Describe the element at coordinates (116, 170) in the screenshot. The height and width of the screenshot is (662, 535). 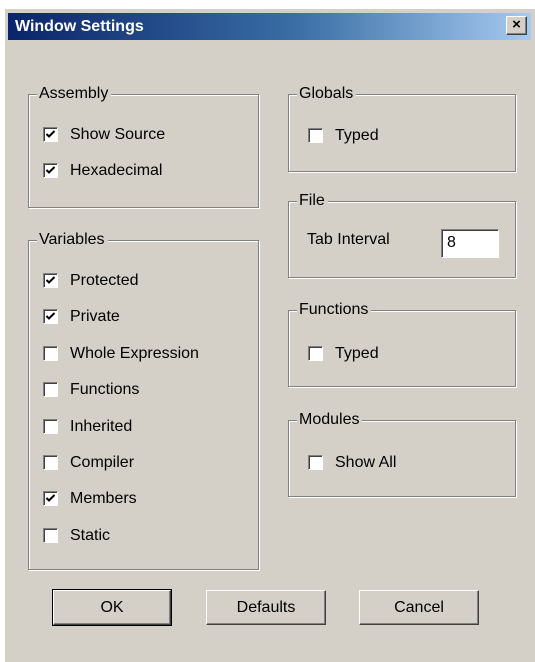
I see `checkbox-label: Hexadecimal` at that location.